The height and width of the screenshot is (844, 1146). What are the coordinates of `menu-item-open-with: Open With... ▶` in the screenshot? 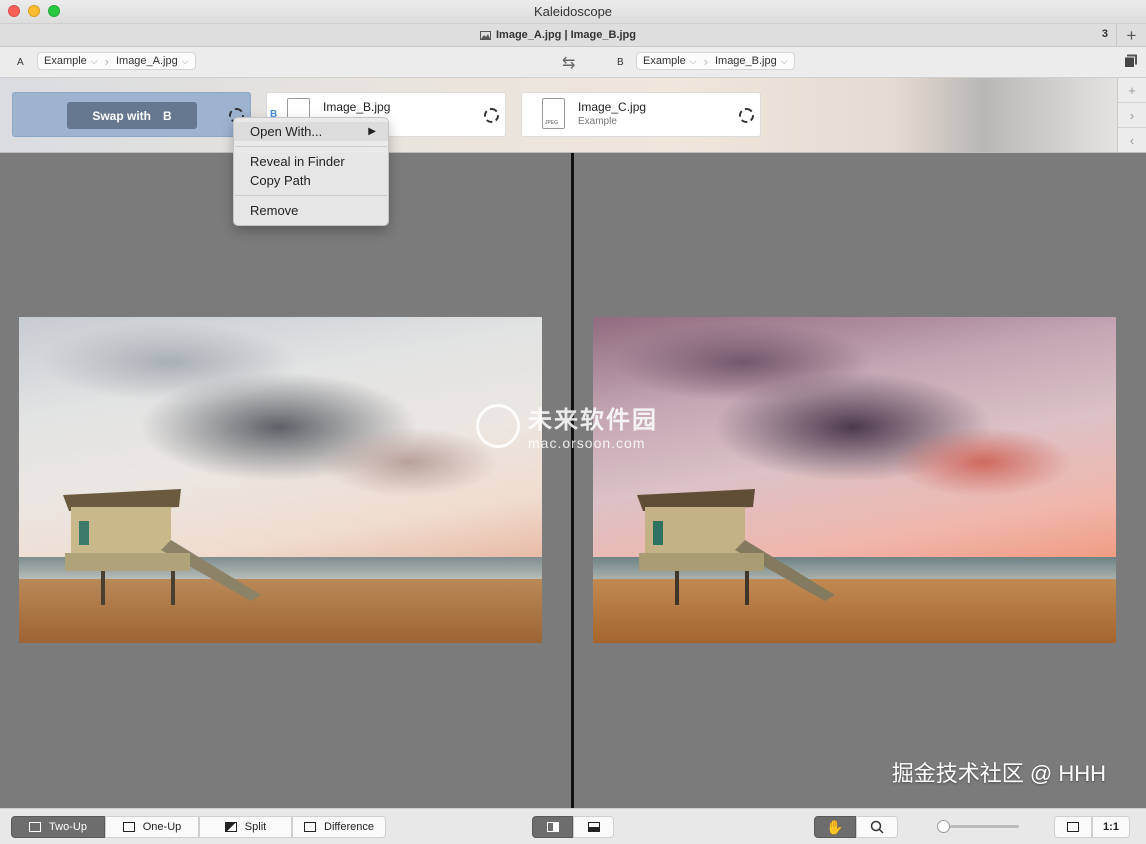 It's located at (311, 131).